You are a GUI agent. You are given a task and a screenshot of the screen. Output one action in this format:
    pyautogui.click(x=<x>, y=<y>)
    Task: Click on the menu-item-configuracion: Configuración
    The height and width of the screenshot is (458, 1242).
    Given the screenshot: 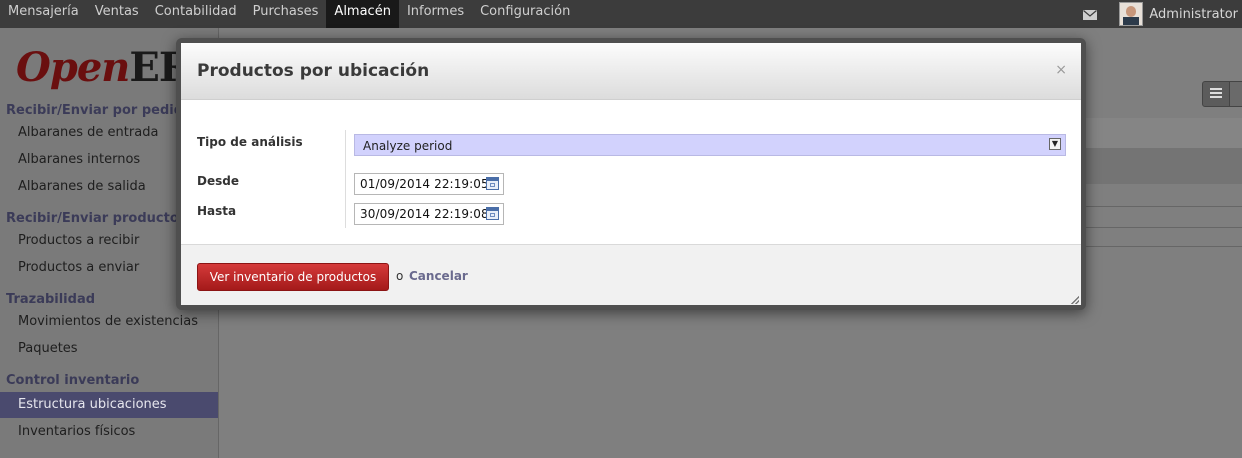 What is the action you would take?
    pyautogui.click(x=525, y=14)
    